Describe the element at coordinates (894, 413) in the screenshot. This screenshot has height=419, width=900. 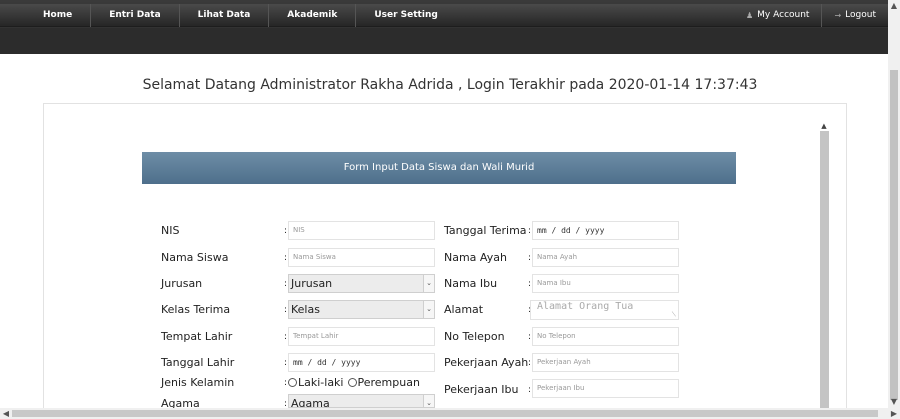
I see `scroll-right-arrow-icon: ▶` at that location.